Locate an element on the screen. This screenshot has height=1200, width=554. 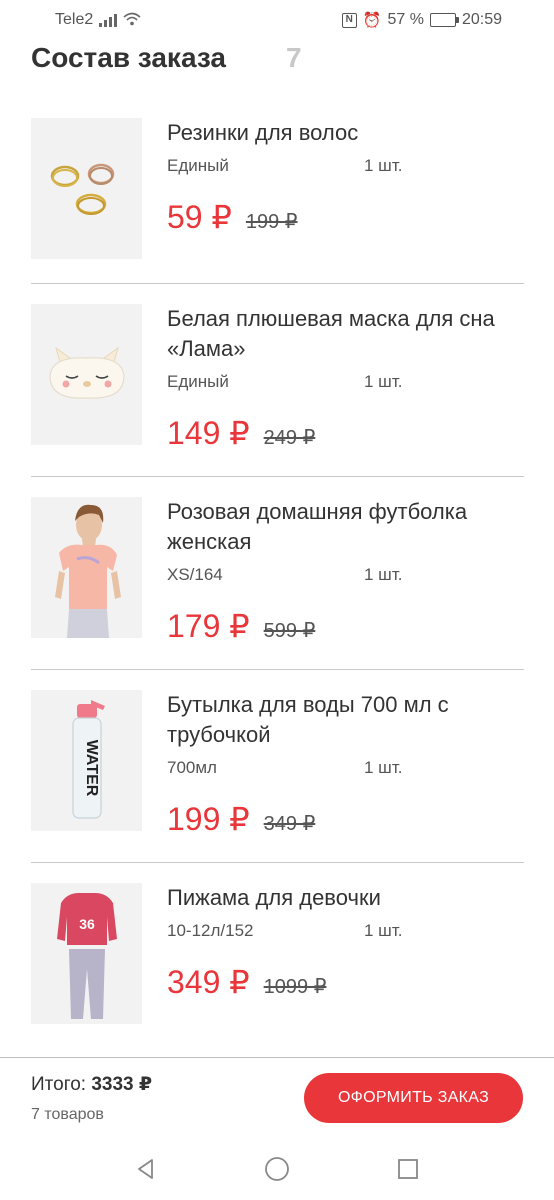
product-name: Резинки для волос is located at coordinates (263, 132).